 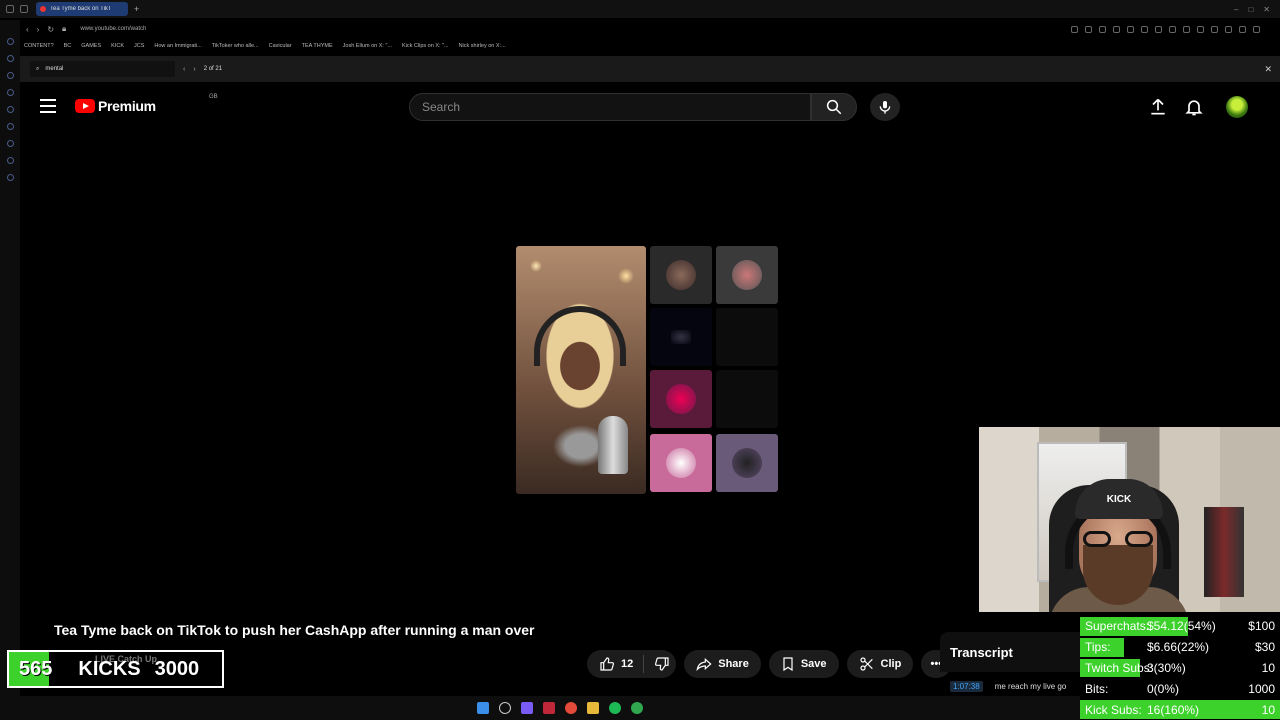 I want to click on bell-icon, so click(x=1194, y=108).